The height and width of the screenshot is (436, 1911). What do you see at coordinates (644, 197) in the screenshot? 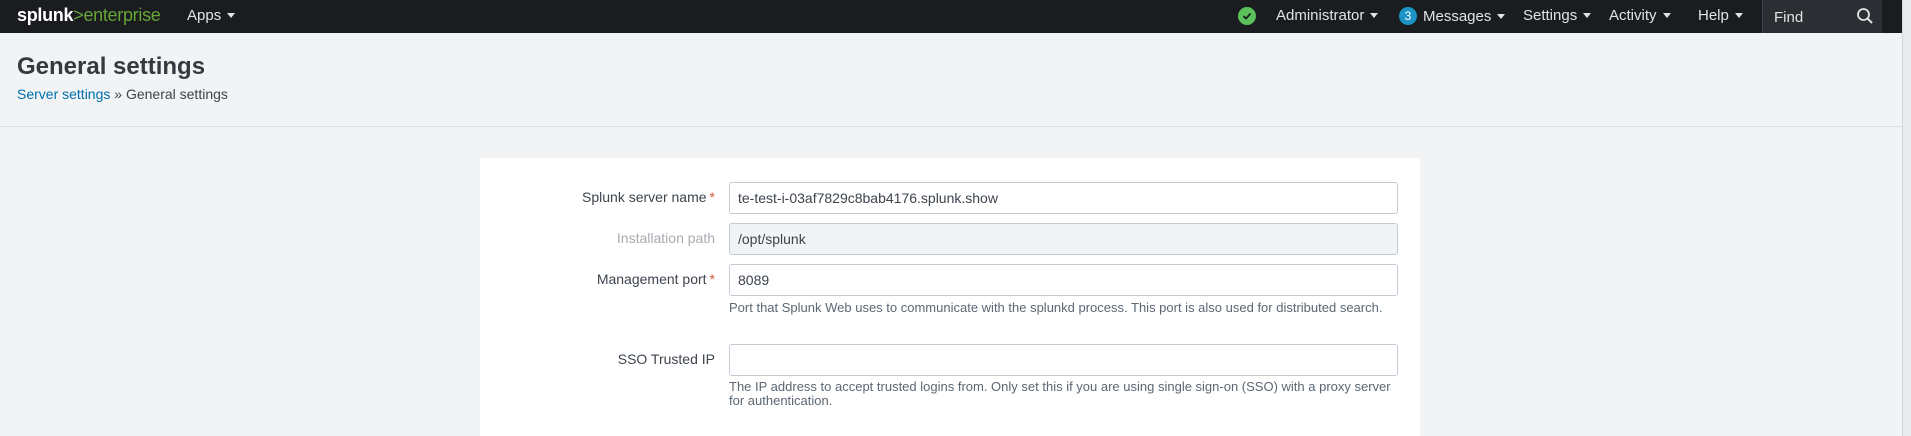
I see `server-name-label-text: Splunk server name` at bounding box center [644, 197].